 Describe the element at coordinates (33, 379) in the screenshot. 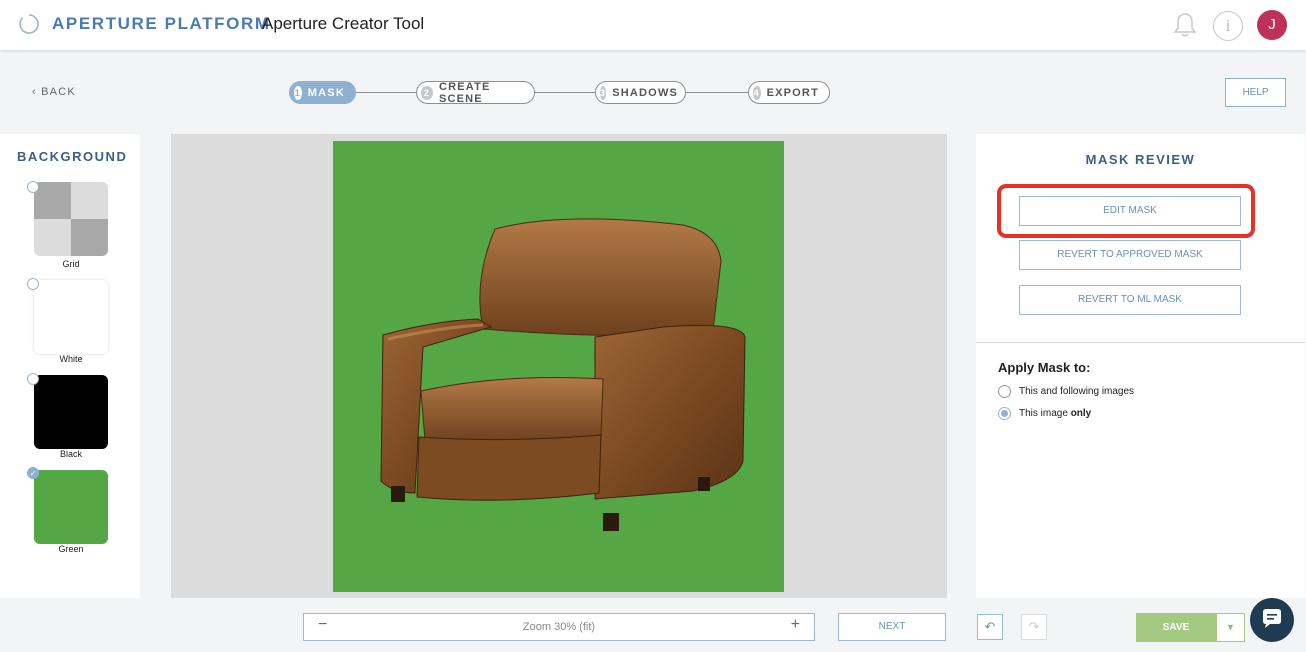

I see `radio-black` at that location.